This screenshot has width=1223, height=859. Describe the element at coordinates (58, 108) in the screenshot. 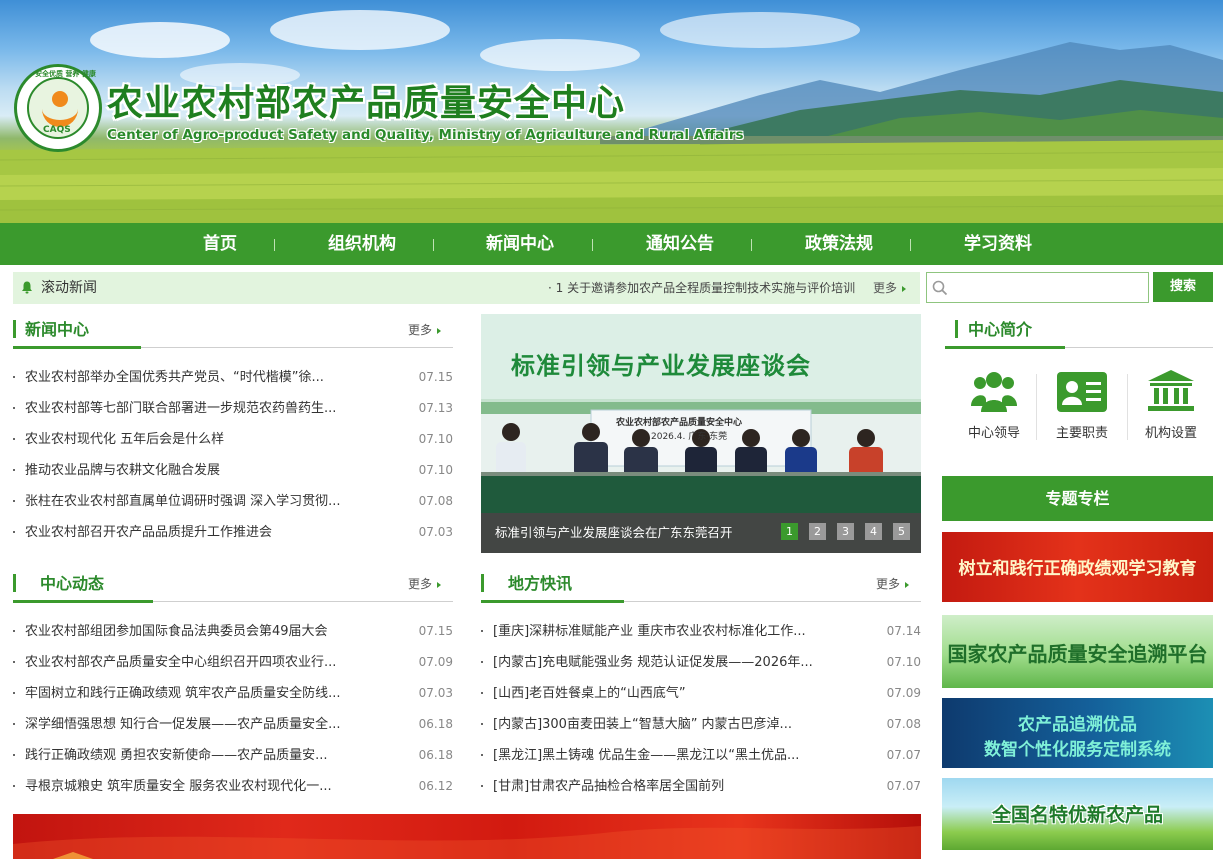

I see `caqs-logo: 安全优质 营养 健康 CAQS` at that location.